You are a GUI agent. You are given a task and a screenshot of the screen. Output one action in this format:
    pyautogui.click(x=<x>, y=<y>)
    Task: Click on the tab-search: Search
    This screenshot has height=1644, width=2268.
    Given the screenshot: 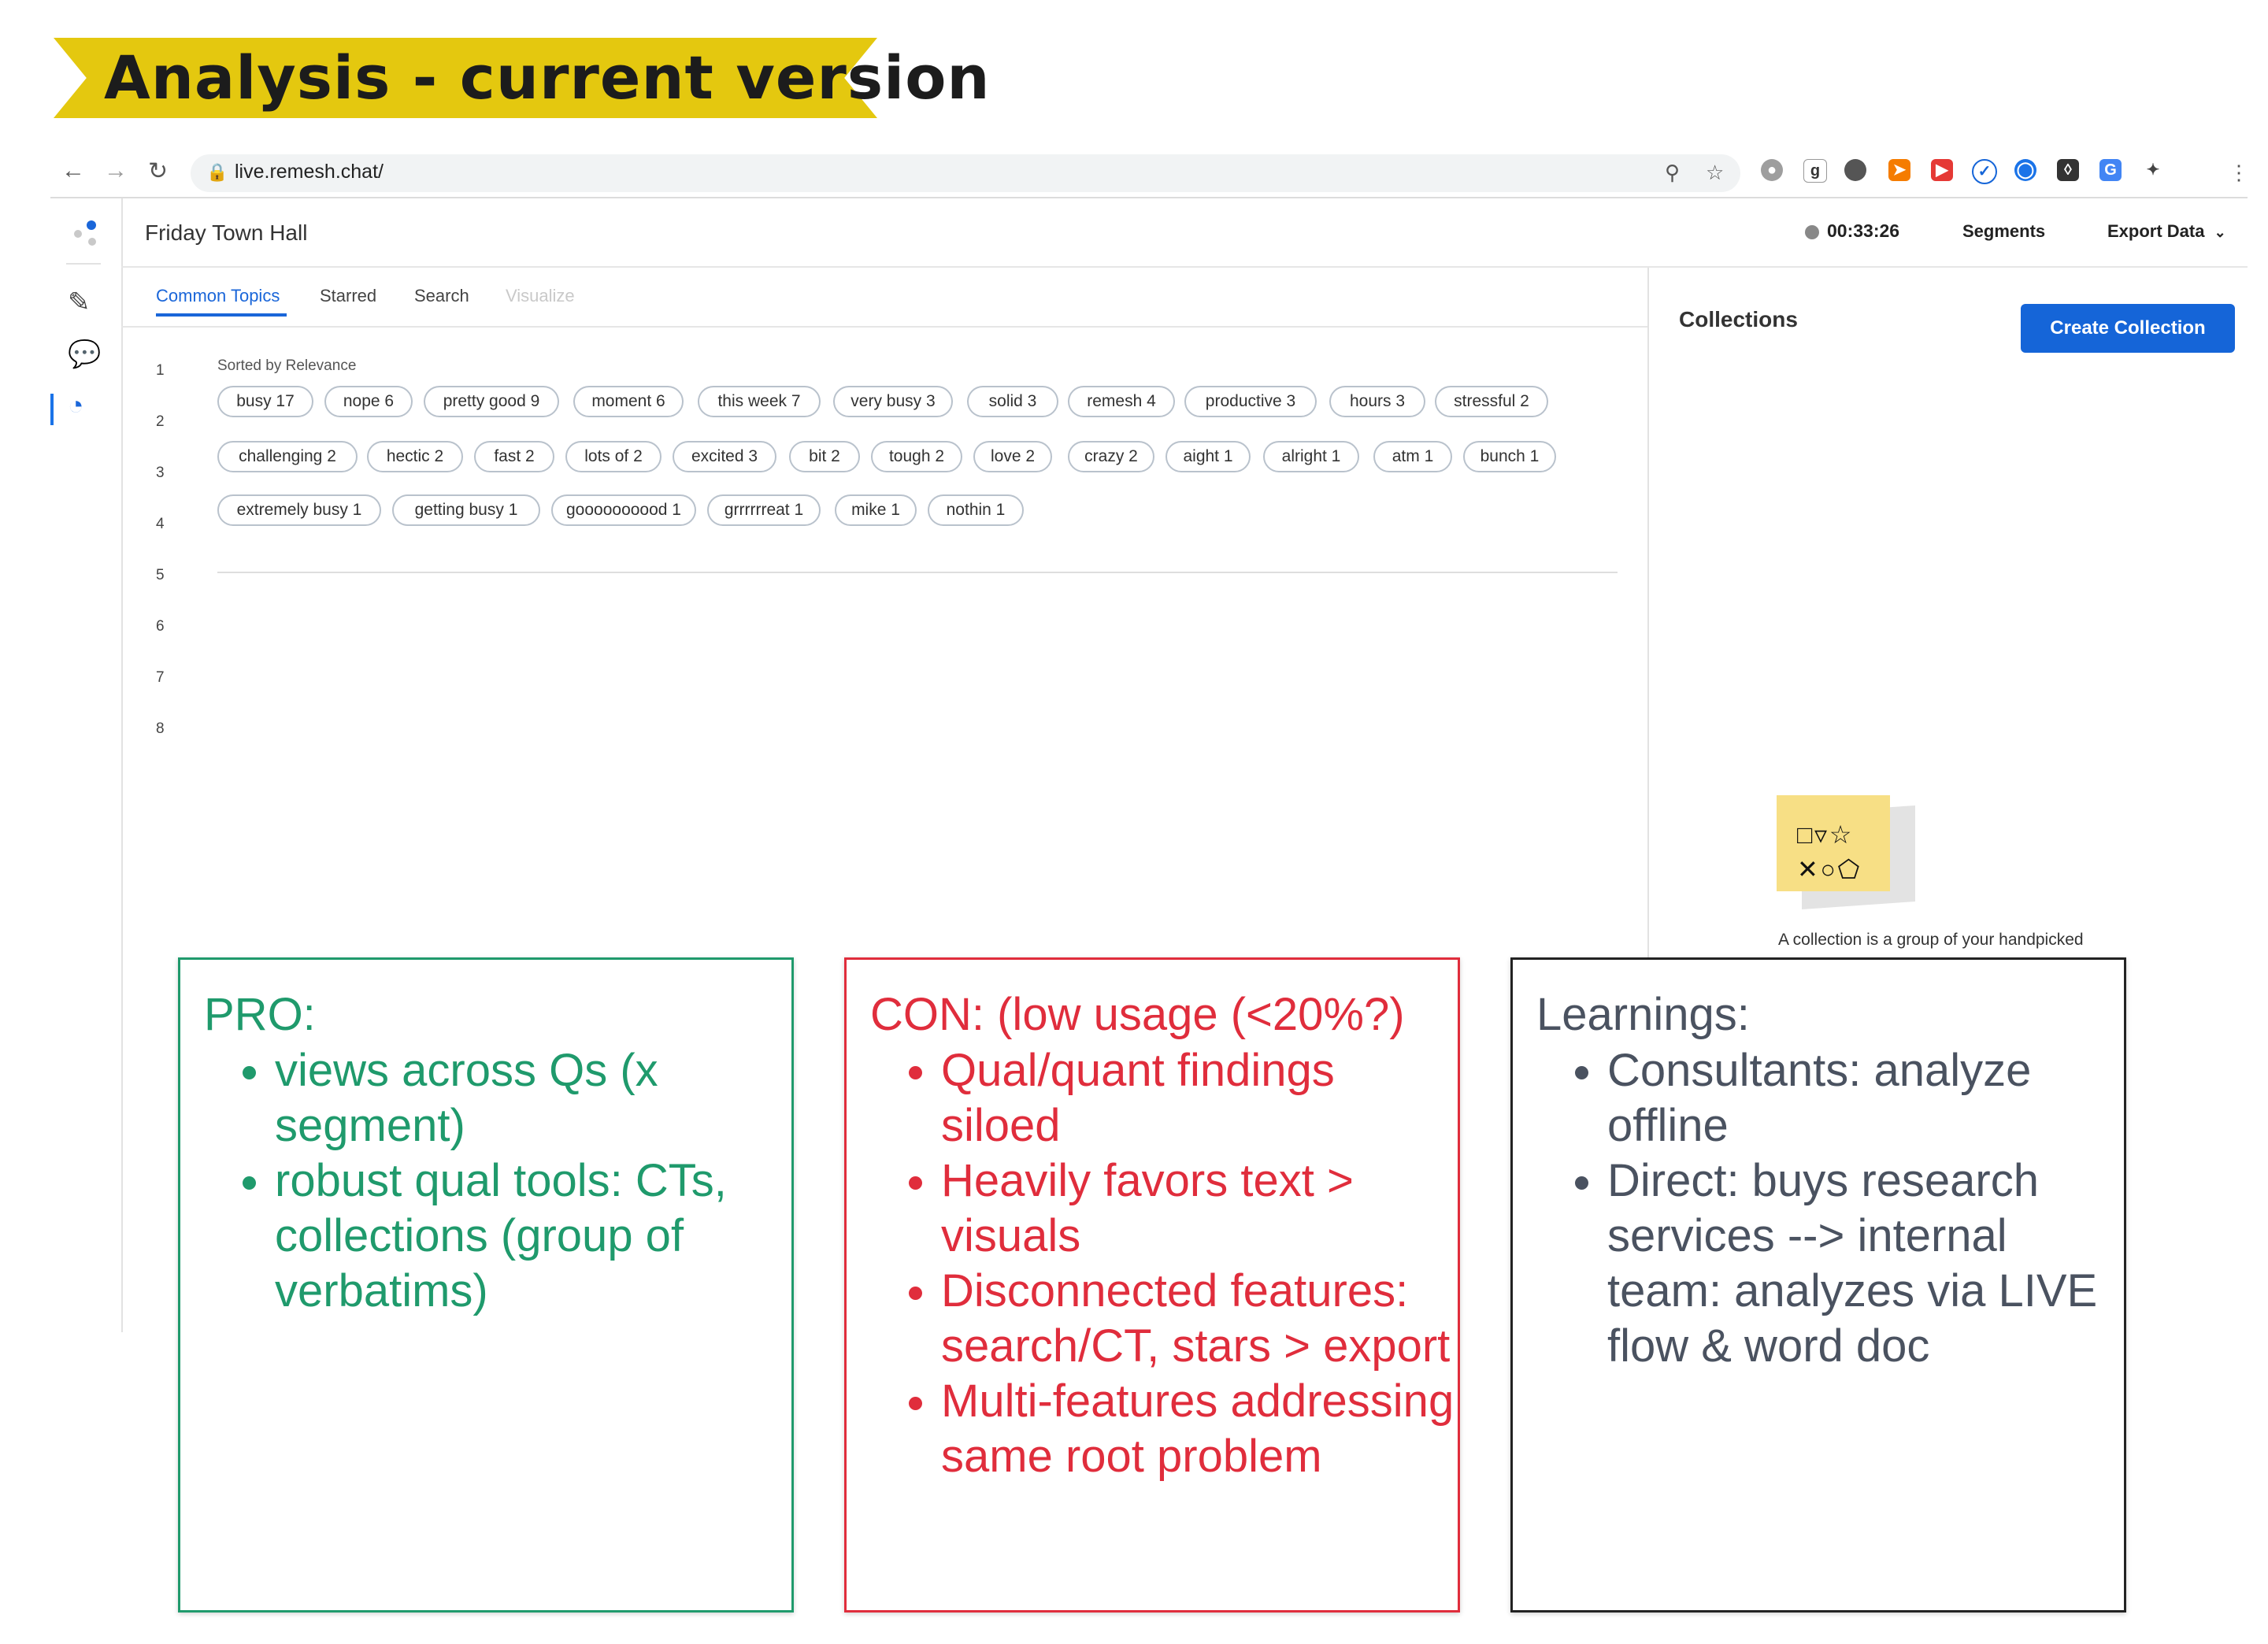 What is the action you would take?
    pyautogui.click(x=441, y=296)
    